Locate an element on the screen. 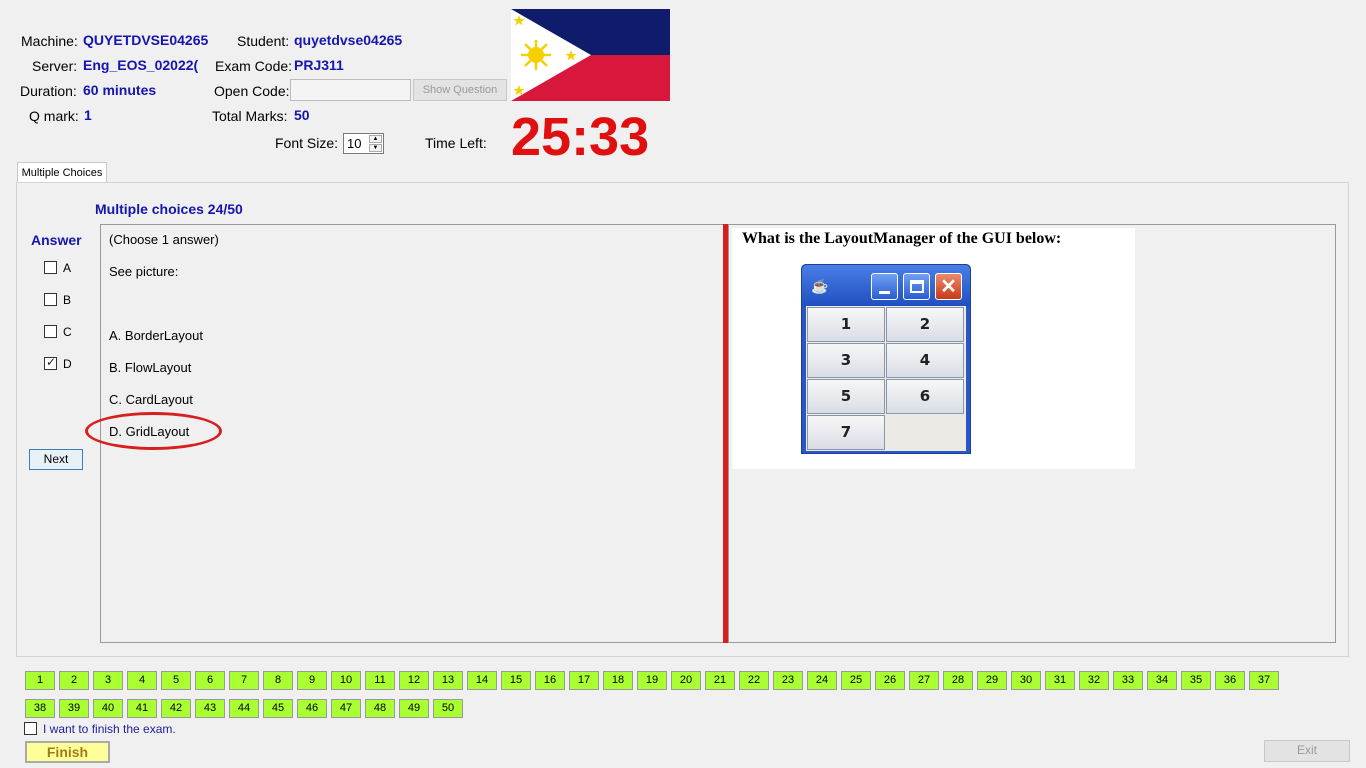  question-number-button: 49 is located at coordinates (414, 708).